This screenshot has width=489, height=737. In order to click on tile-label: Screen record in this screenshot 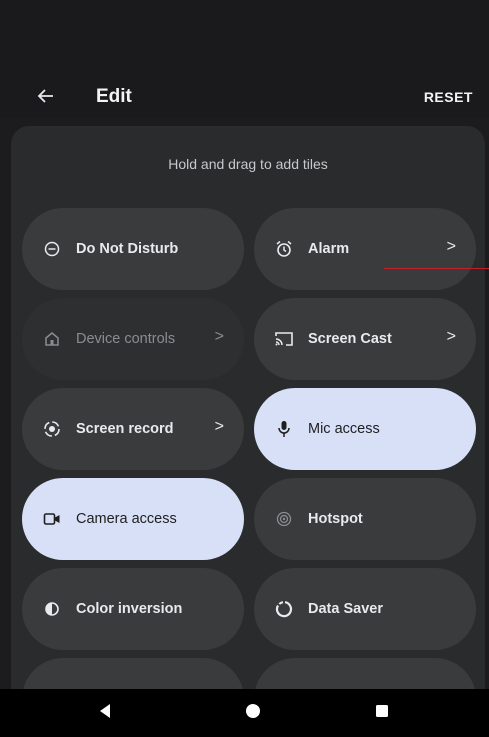, I will do `click(125, 429)`.